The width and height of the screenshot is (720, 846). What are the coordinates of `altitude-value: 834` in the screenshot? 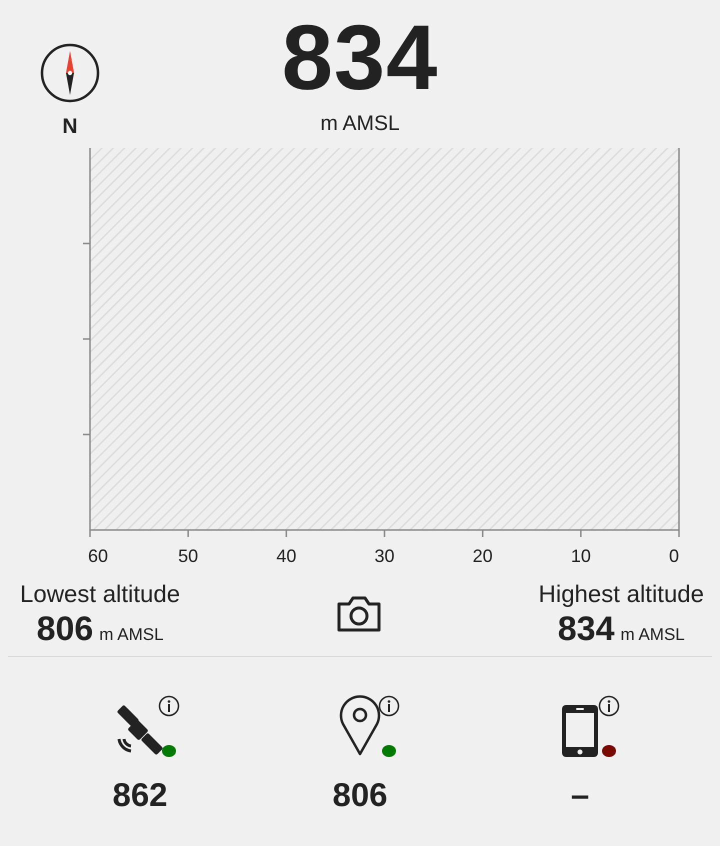 It's located at (360, 58).